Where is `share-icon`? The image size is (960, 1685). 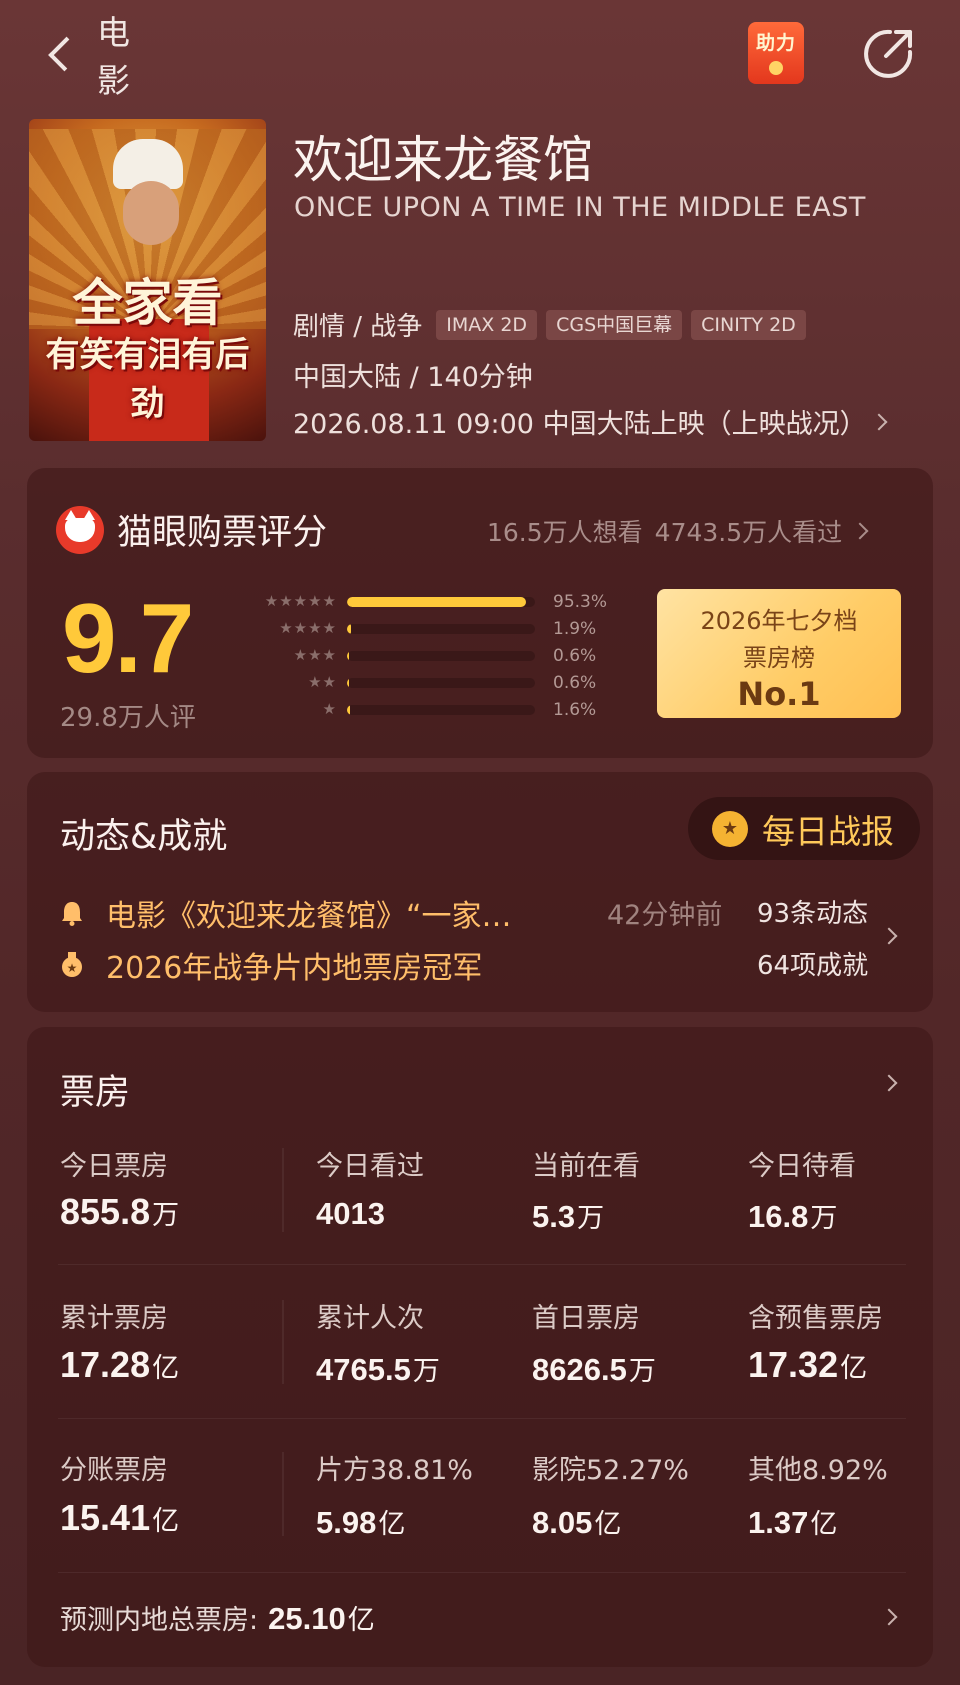
share-icon is located at coordinates (888, 53).